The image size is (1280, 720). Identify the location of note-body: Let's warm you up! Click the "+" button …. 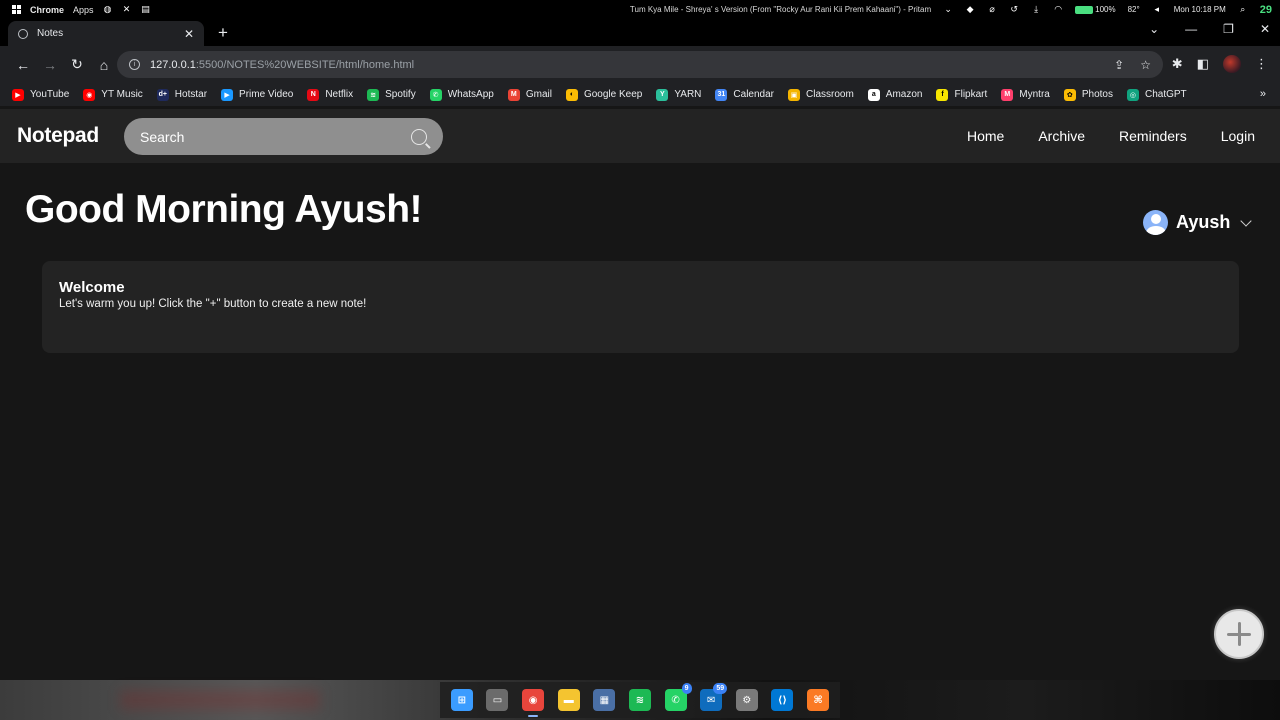
(213, 304).